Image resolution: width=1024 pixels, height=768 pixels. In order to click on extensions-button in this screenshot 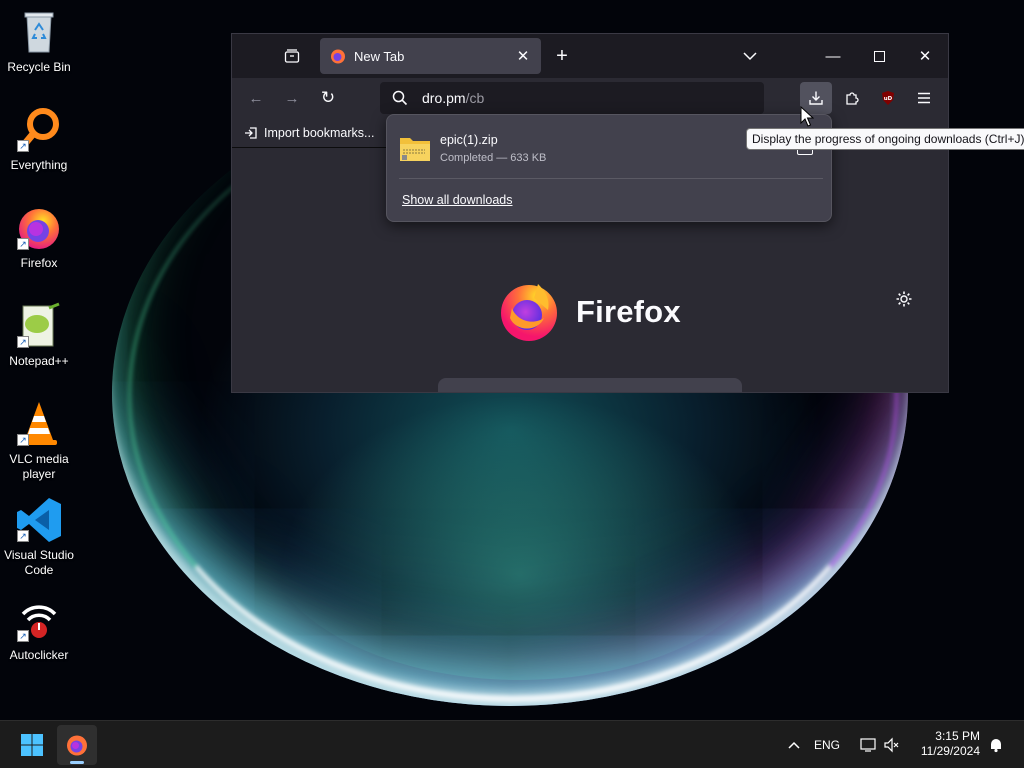, I will do `click(852, 98)`.